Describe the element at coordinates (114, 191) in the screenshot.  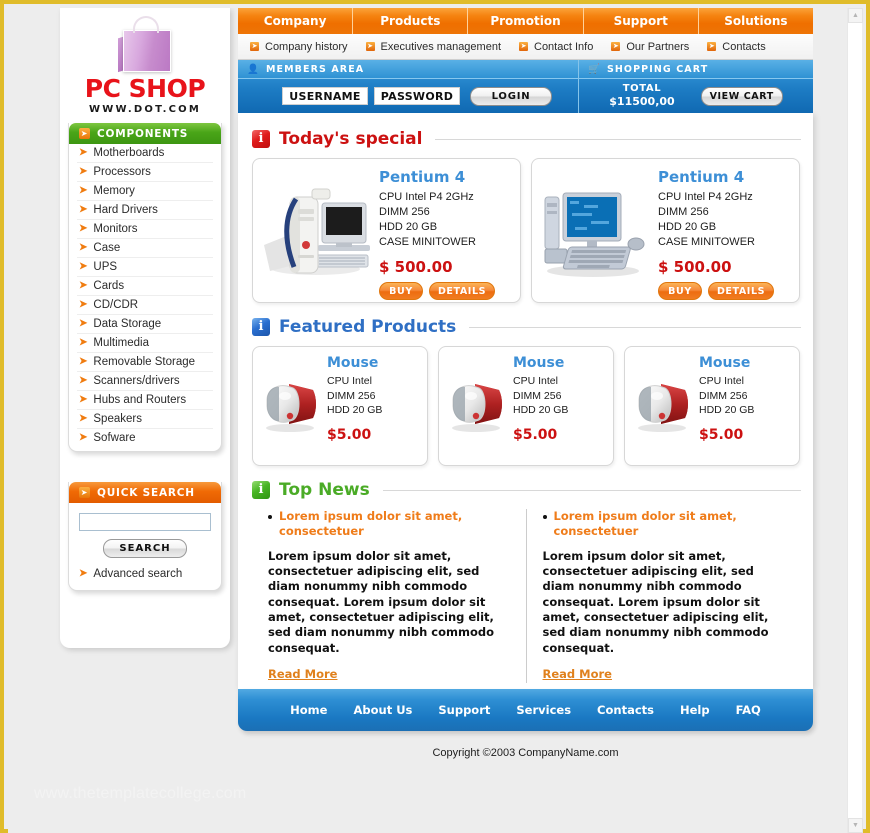
I see `sidebar-item-label: Memory` at that location.